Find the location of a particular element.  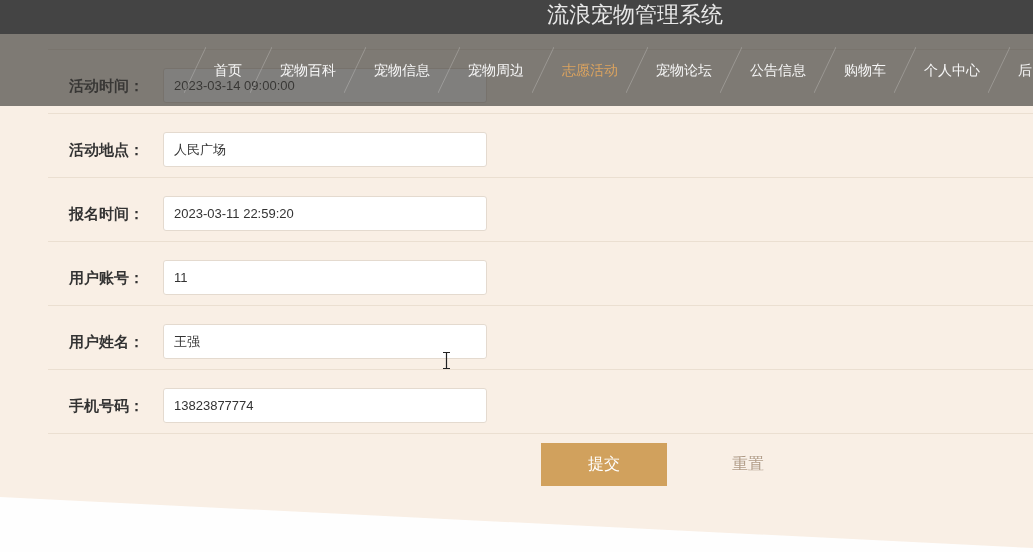

field-label: 活动时间： is located at coordinates (106, 85).